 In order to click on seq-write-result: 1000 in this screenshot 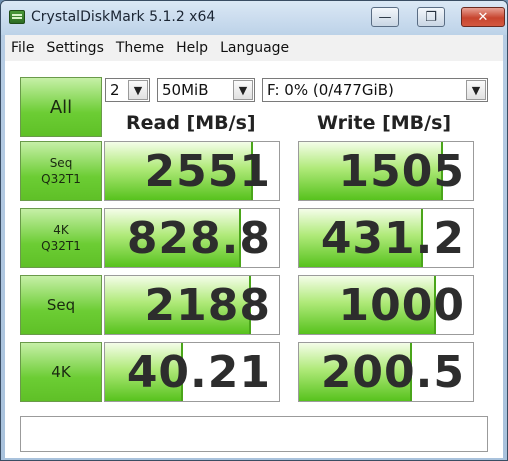, I will do `click(386, 305)`.